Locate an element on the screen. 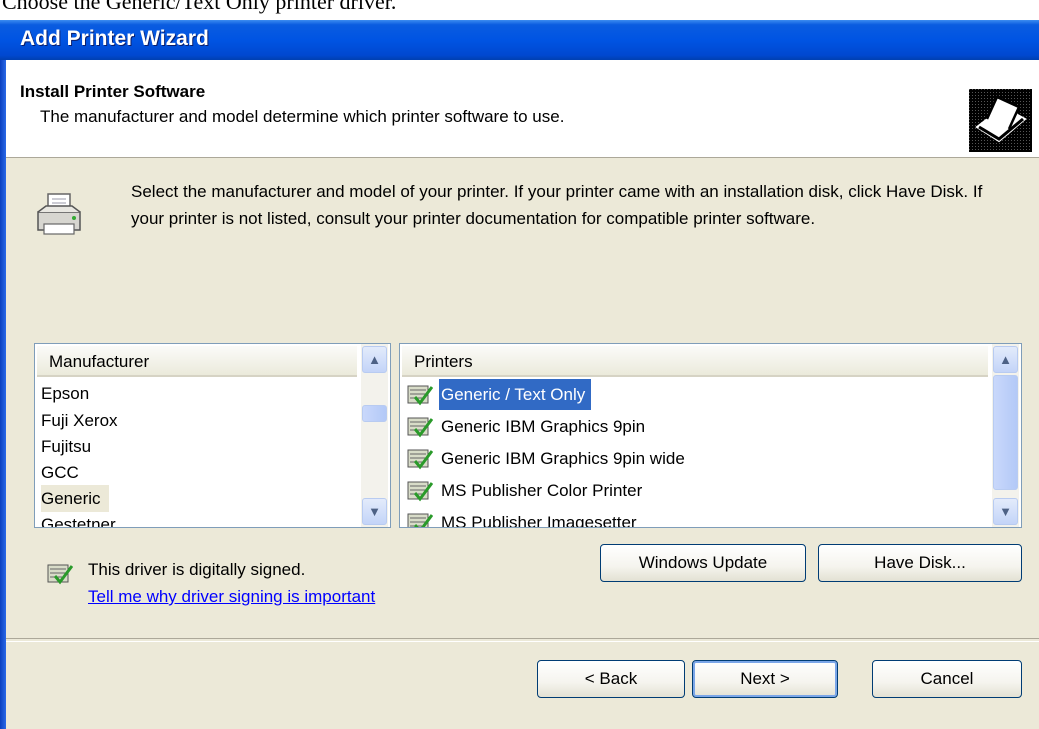 The height and width of the screenshot is (729, 1039). printer-wizard-icon is located at coordinates (1000, 120).